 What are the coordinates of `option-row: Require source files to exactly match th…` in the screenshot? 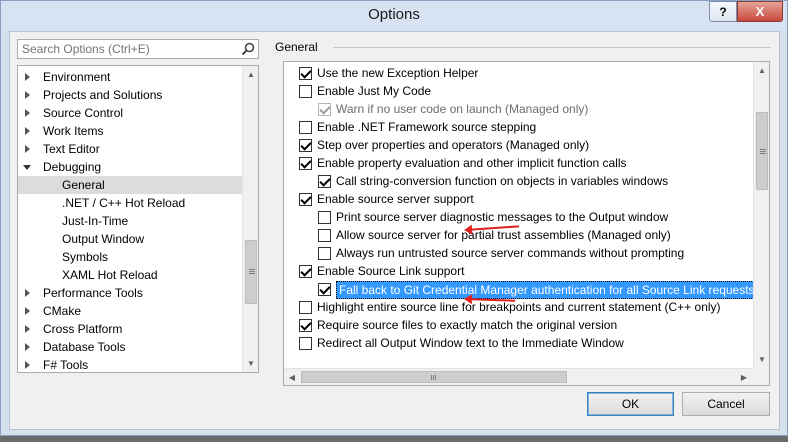 It's located at (518, 325).